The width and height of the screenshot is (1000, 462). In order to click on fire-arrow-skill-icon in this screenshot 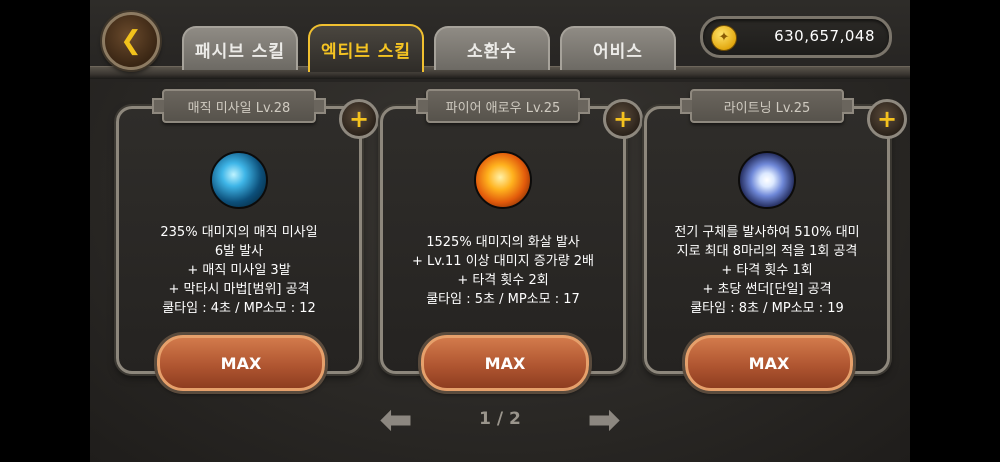, I will do `click(503, 180)`.